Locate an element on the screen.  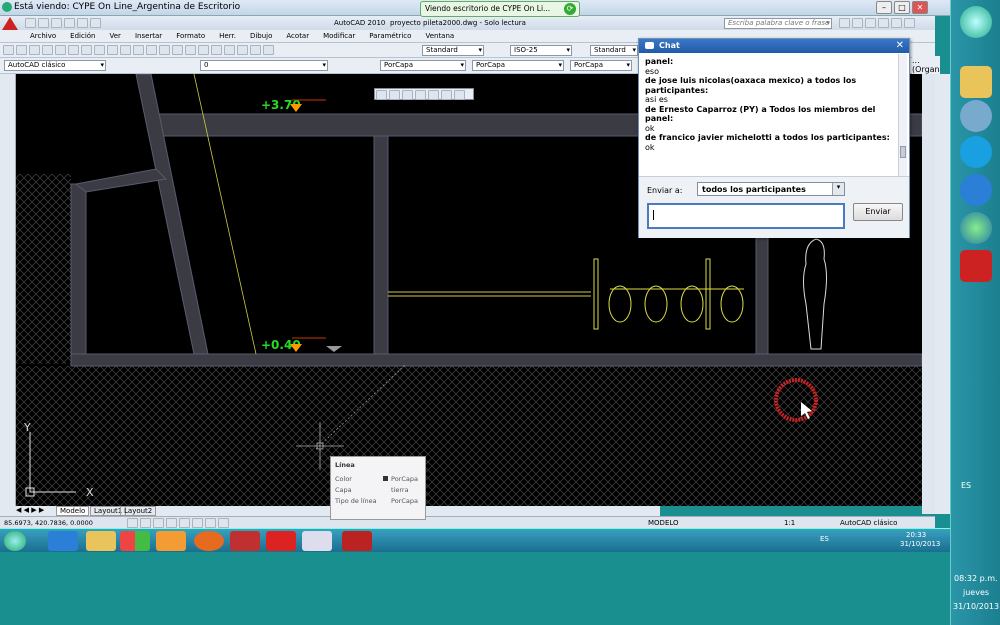
wall-inner-box is located at coordinates (121, 180).